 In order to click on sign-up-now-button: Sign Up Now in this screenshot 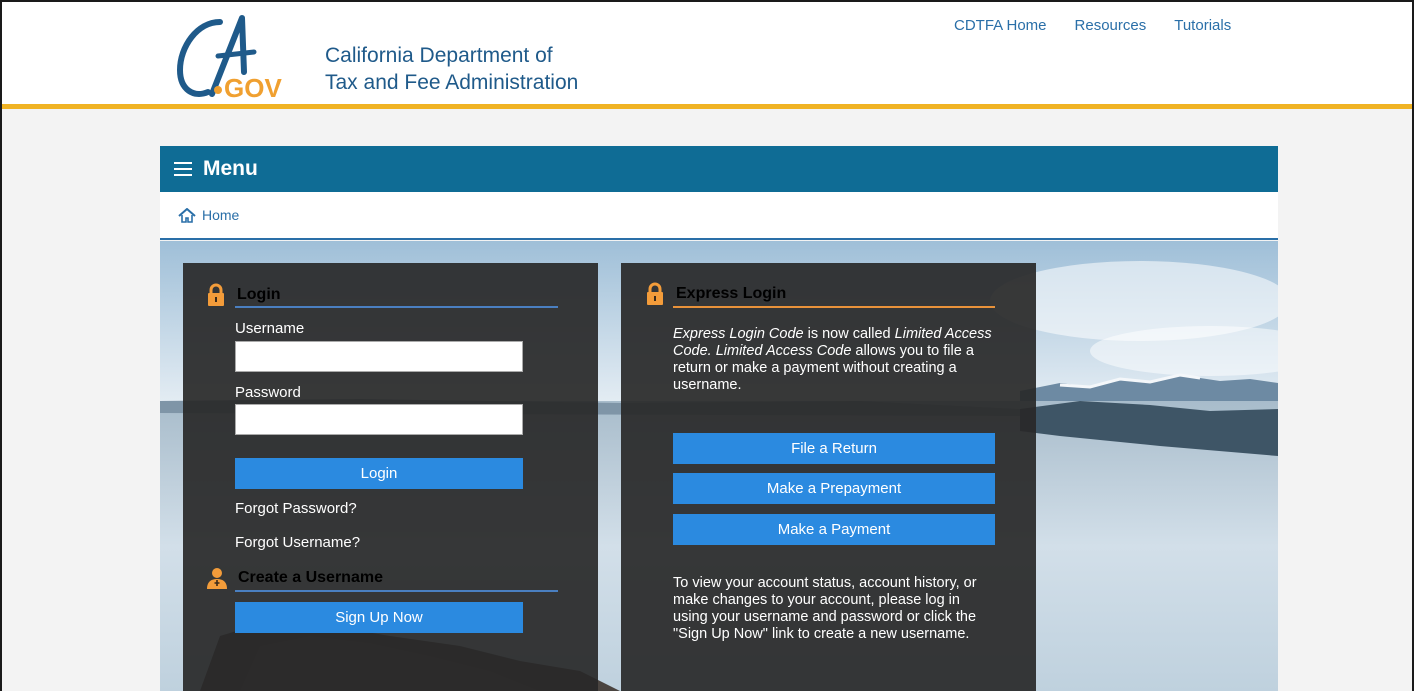, I will do `click(379, 617)`.